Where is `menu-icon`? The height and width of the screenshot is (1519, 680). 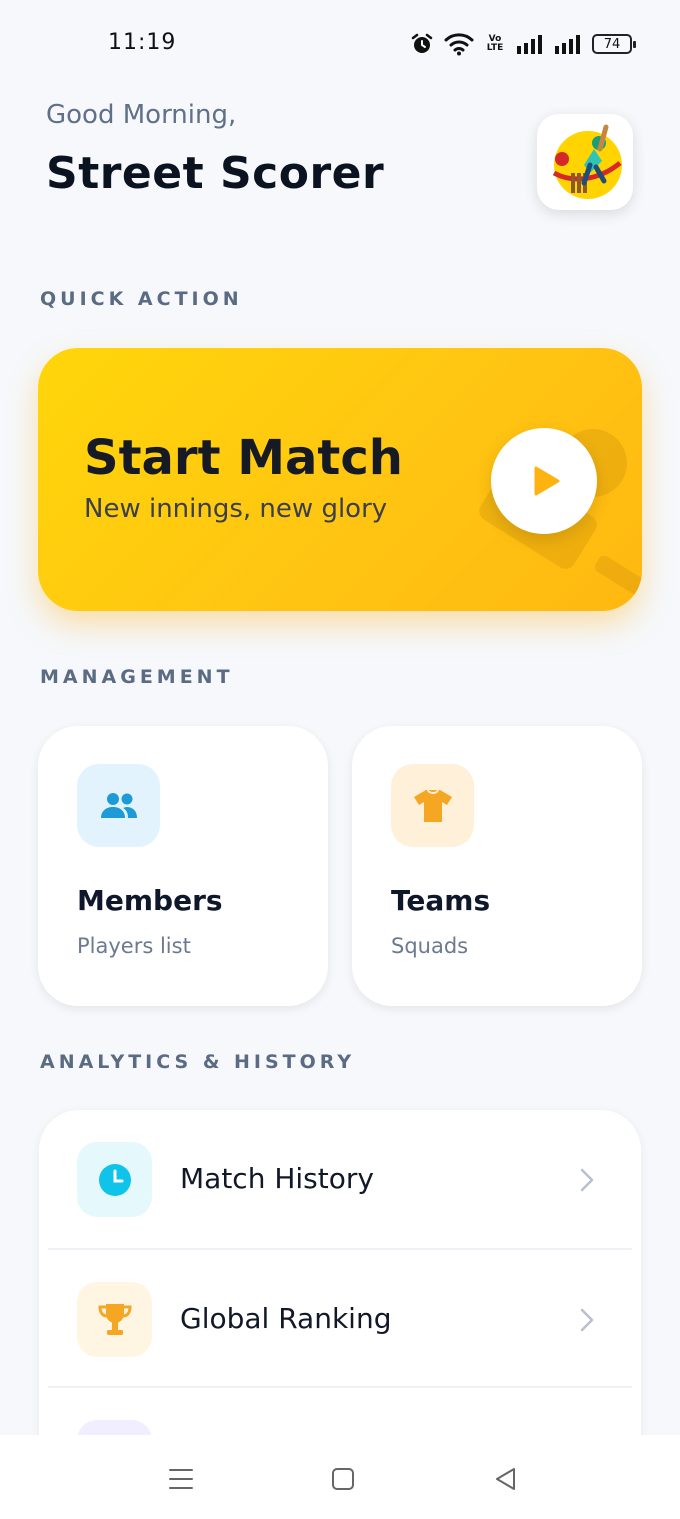
menu-icon is located at coordinates (181, 1479).